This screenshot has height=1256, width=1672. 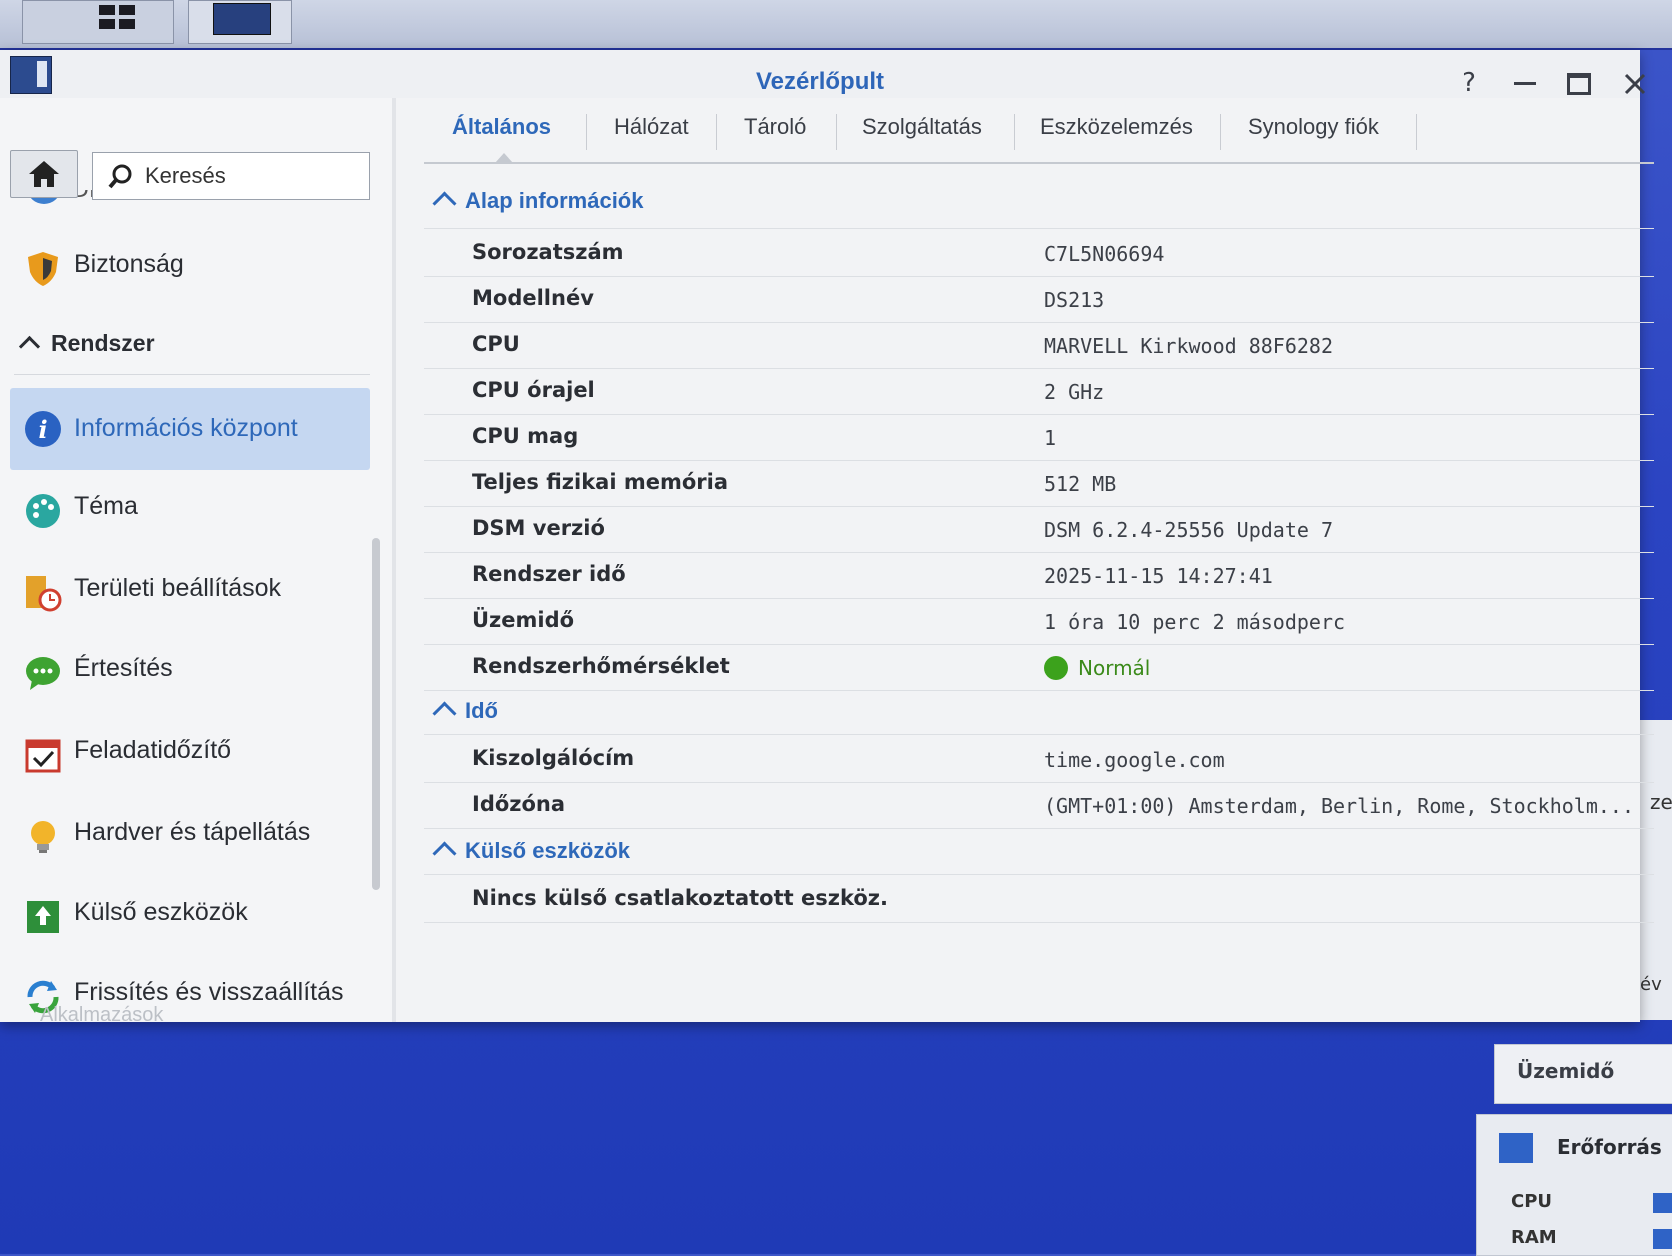 I want to click on ram-label: RAM, so click(x=1534, y=1237).